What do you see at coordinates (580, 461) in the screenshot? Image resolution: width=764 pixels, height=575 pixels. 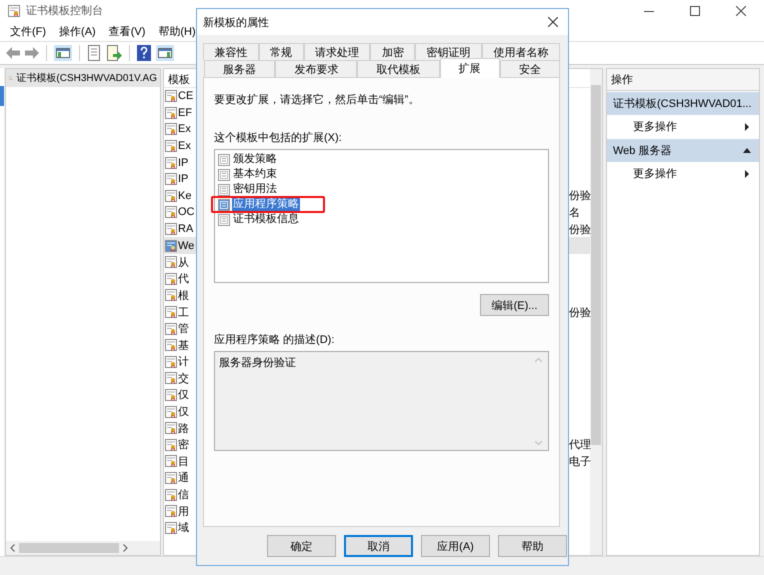 I see `table-cell-text: 电子` at bounding box center [580, 461].